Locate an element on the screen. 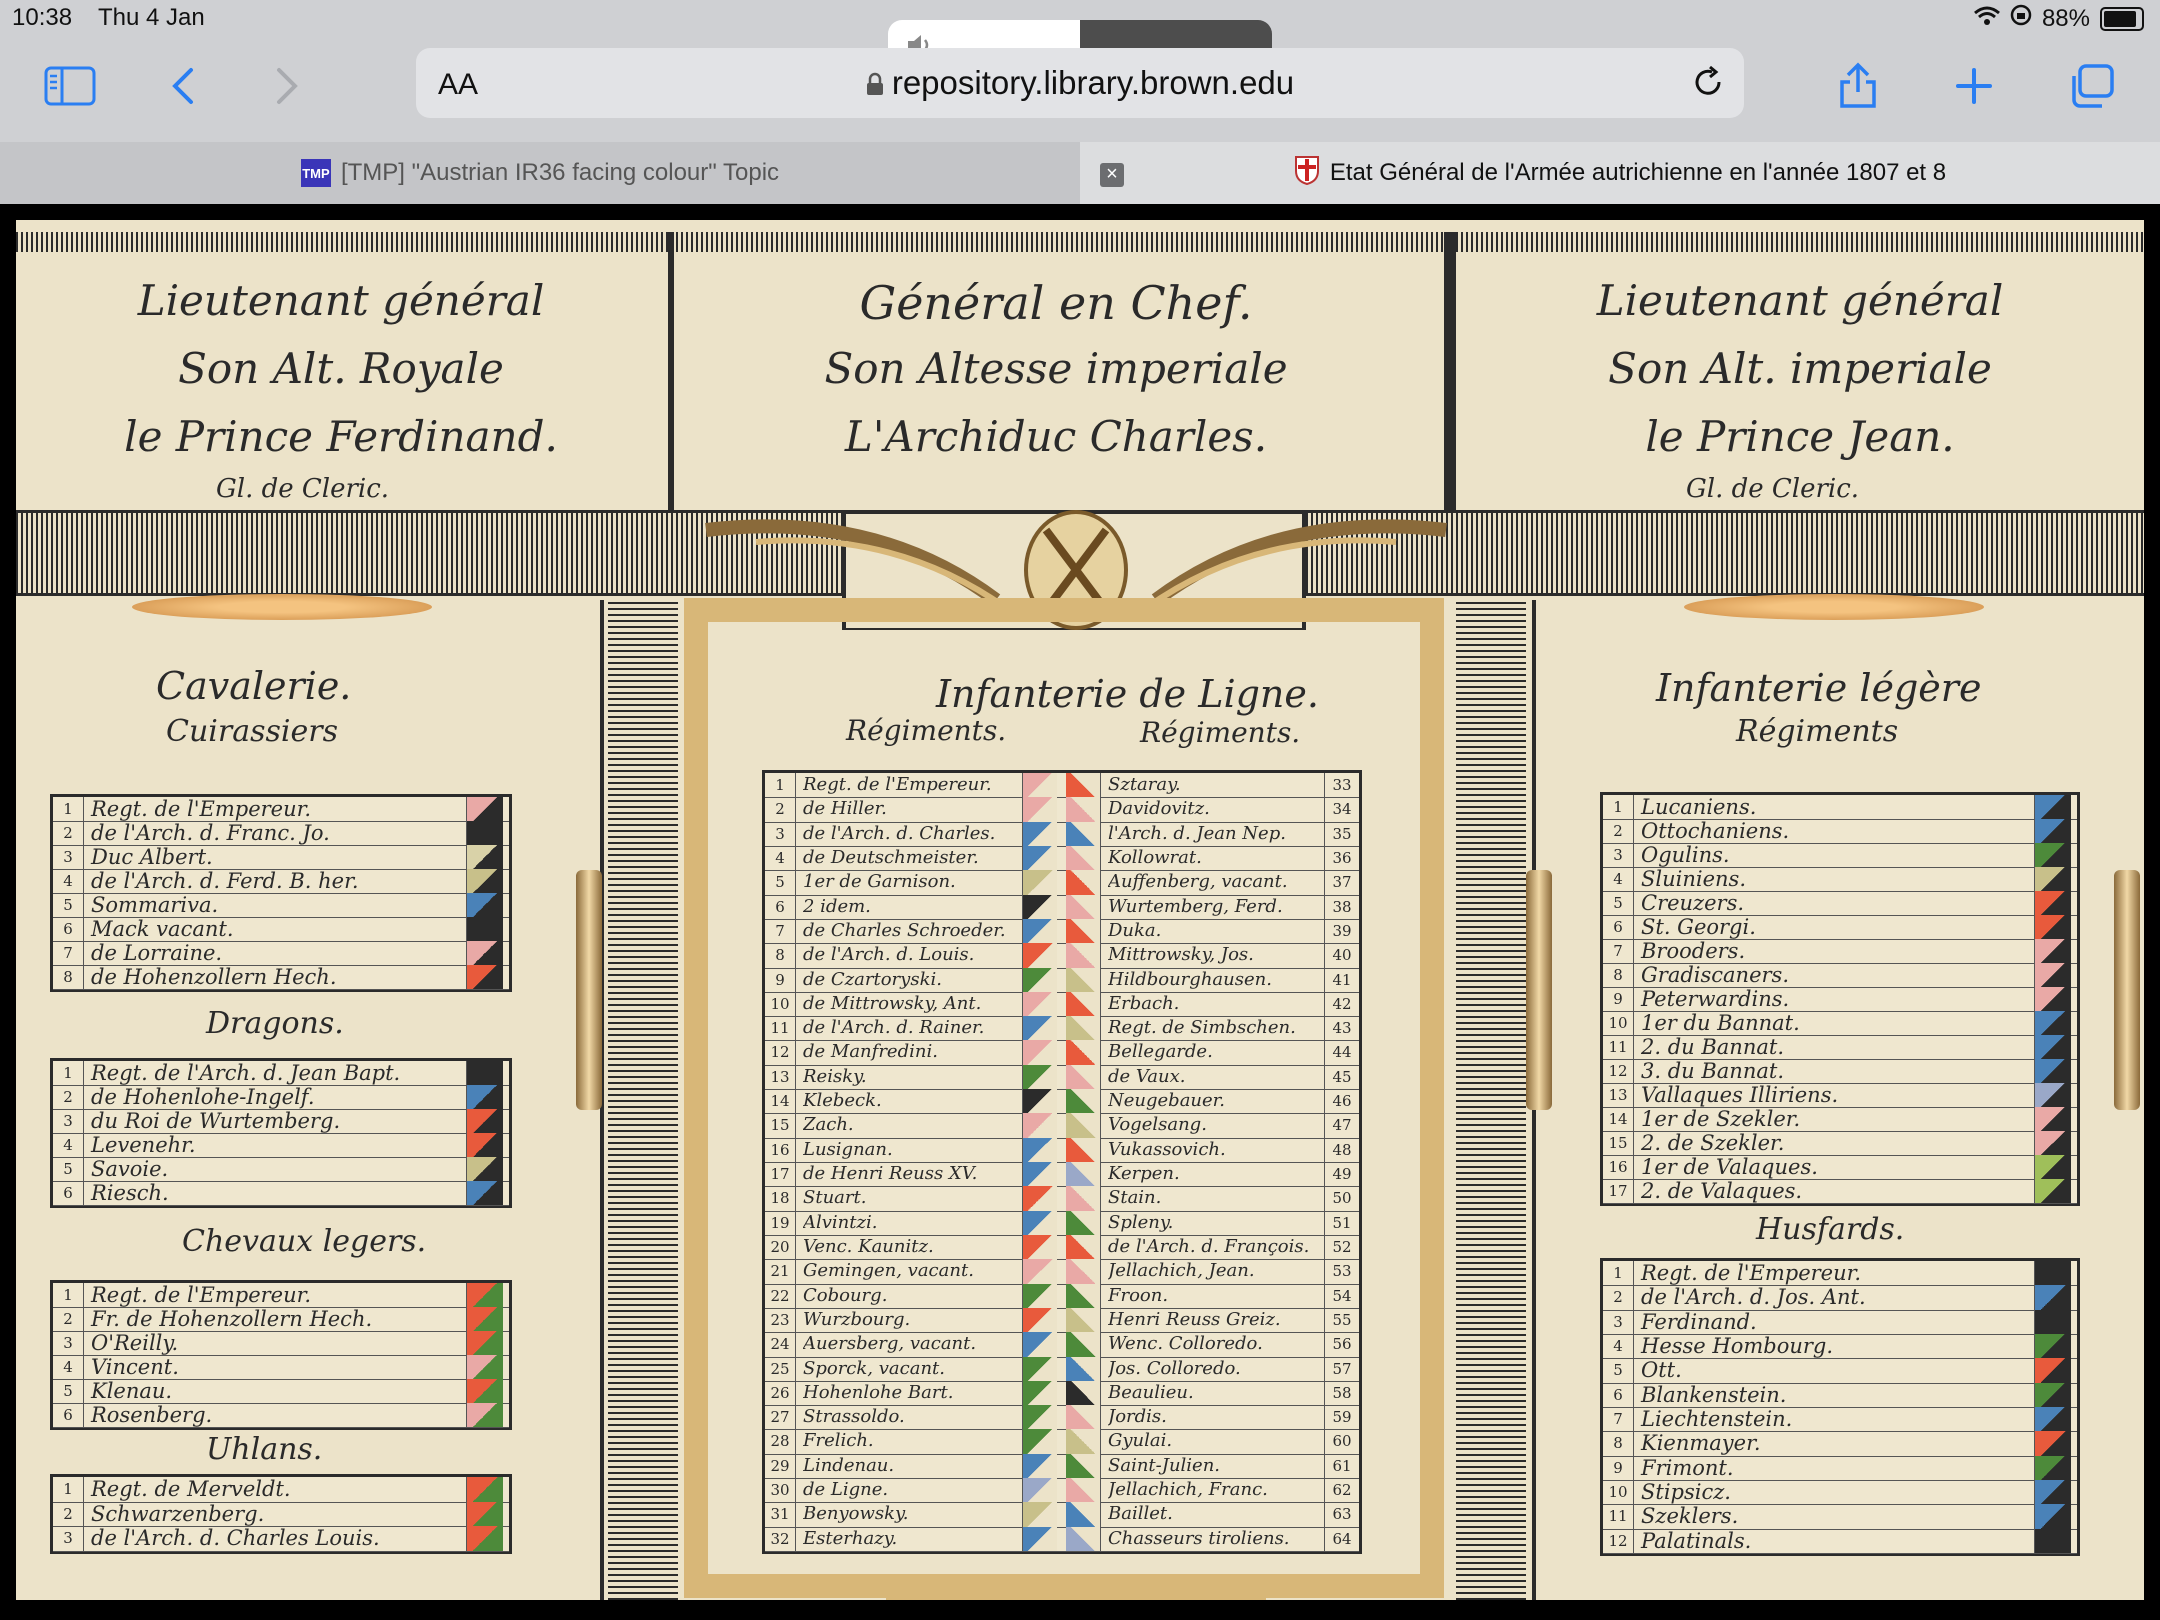 The height and width of the screenshot is (1620, 2160). table-row: 7 de Lorraine. is located at coordinates (281, 953).